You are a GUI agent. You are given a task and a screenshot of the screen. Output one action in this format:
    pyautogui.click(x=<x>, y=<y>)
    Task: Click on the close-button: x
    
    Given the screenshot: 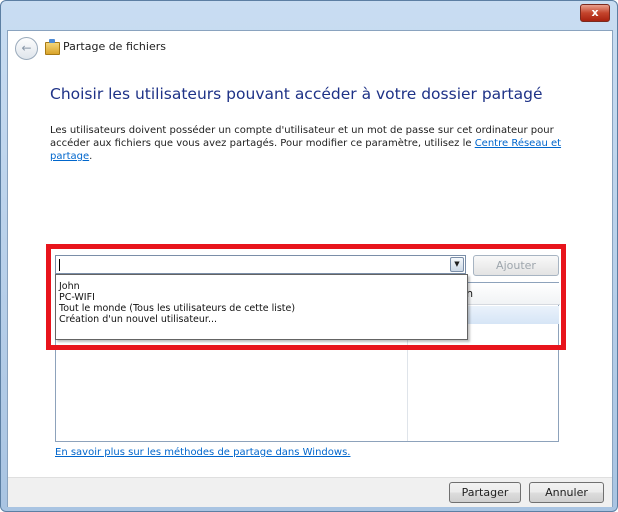 What is the action you would take?
    pyautogui.click(x=595, y=13)
    